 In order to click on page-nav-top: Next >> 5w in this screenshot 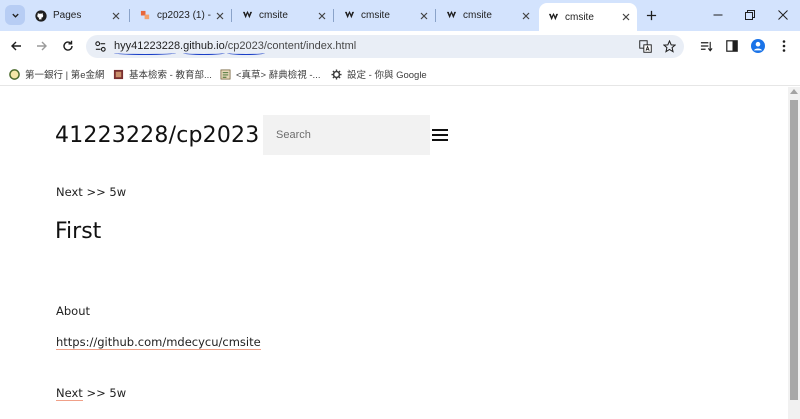, I will do `click(91, 192)`.